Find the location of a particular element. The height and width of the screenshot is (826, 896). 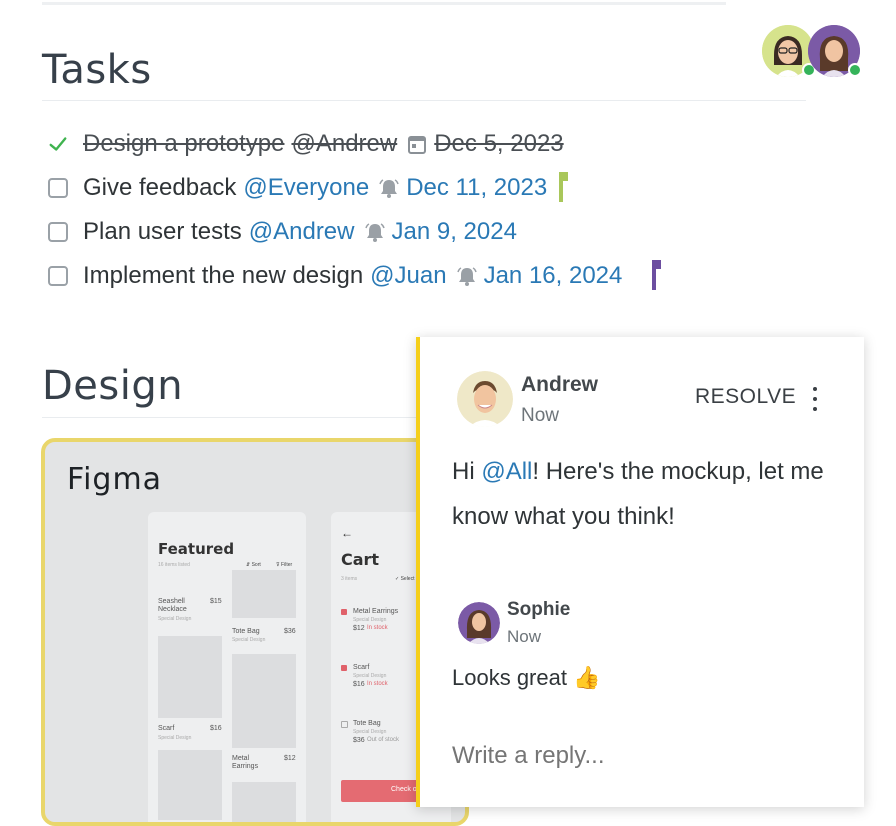

design-heading: Design is located at coordinates (113, 386).